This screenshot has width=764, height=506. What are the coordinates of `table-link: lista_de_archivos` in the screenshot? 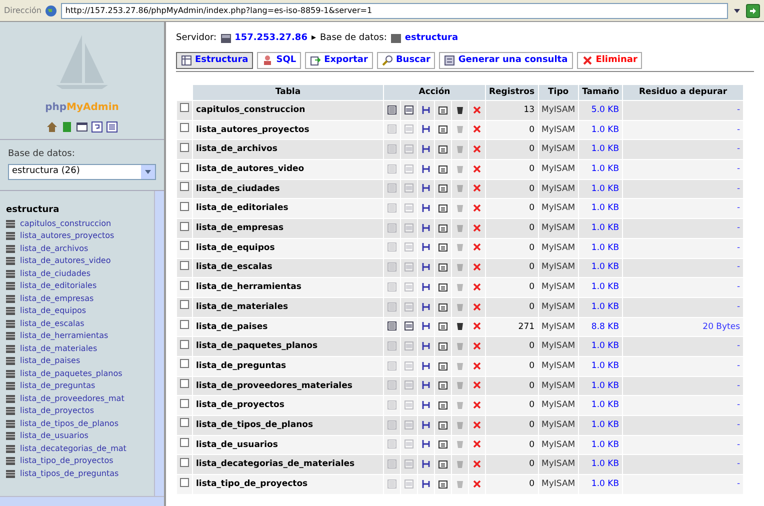 It's located at (54, 248).